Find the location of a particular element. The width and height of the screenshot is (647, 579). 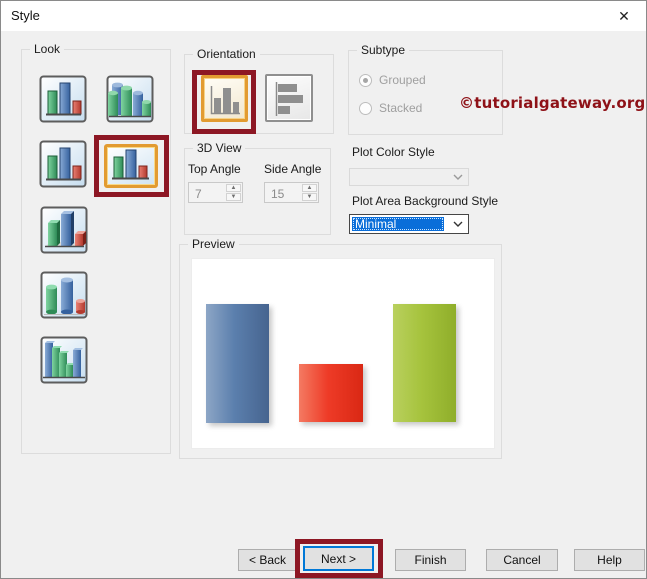

subtype-group-label: Subtype is located at coordinates (383, 50).